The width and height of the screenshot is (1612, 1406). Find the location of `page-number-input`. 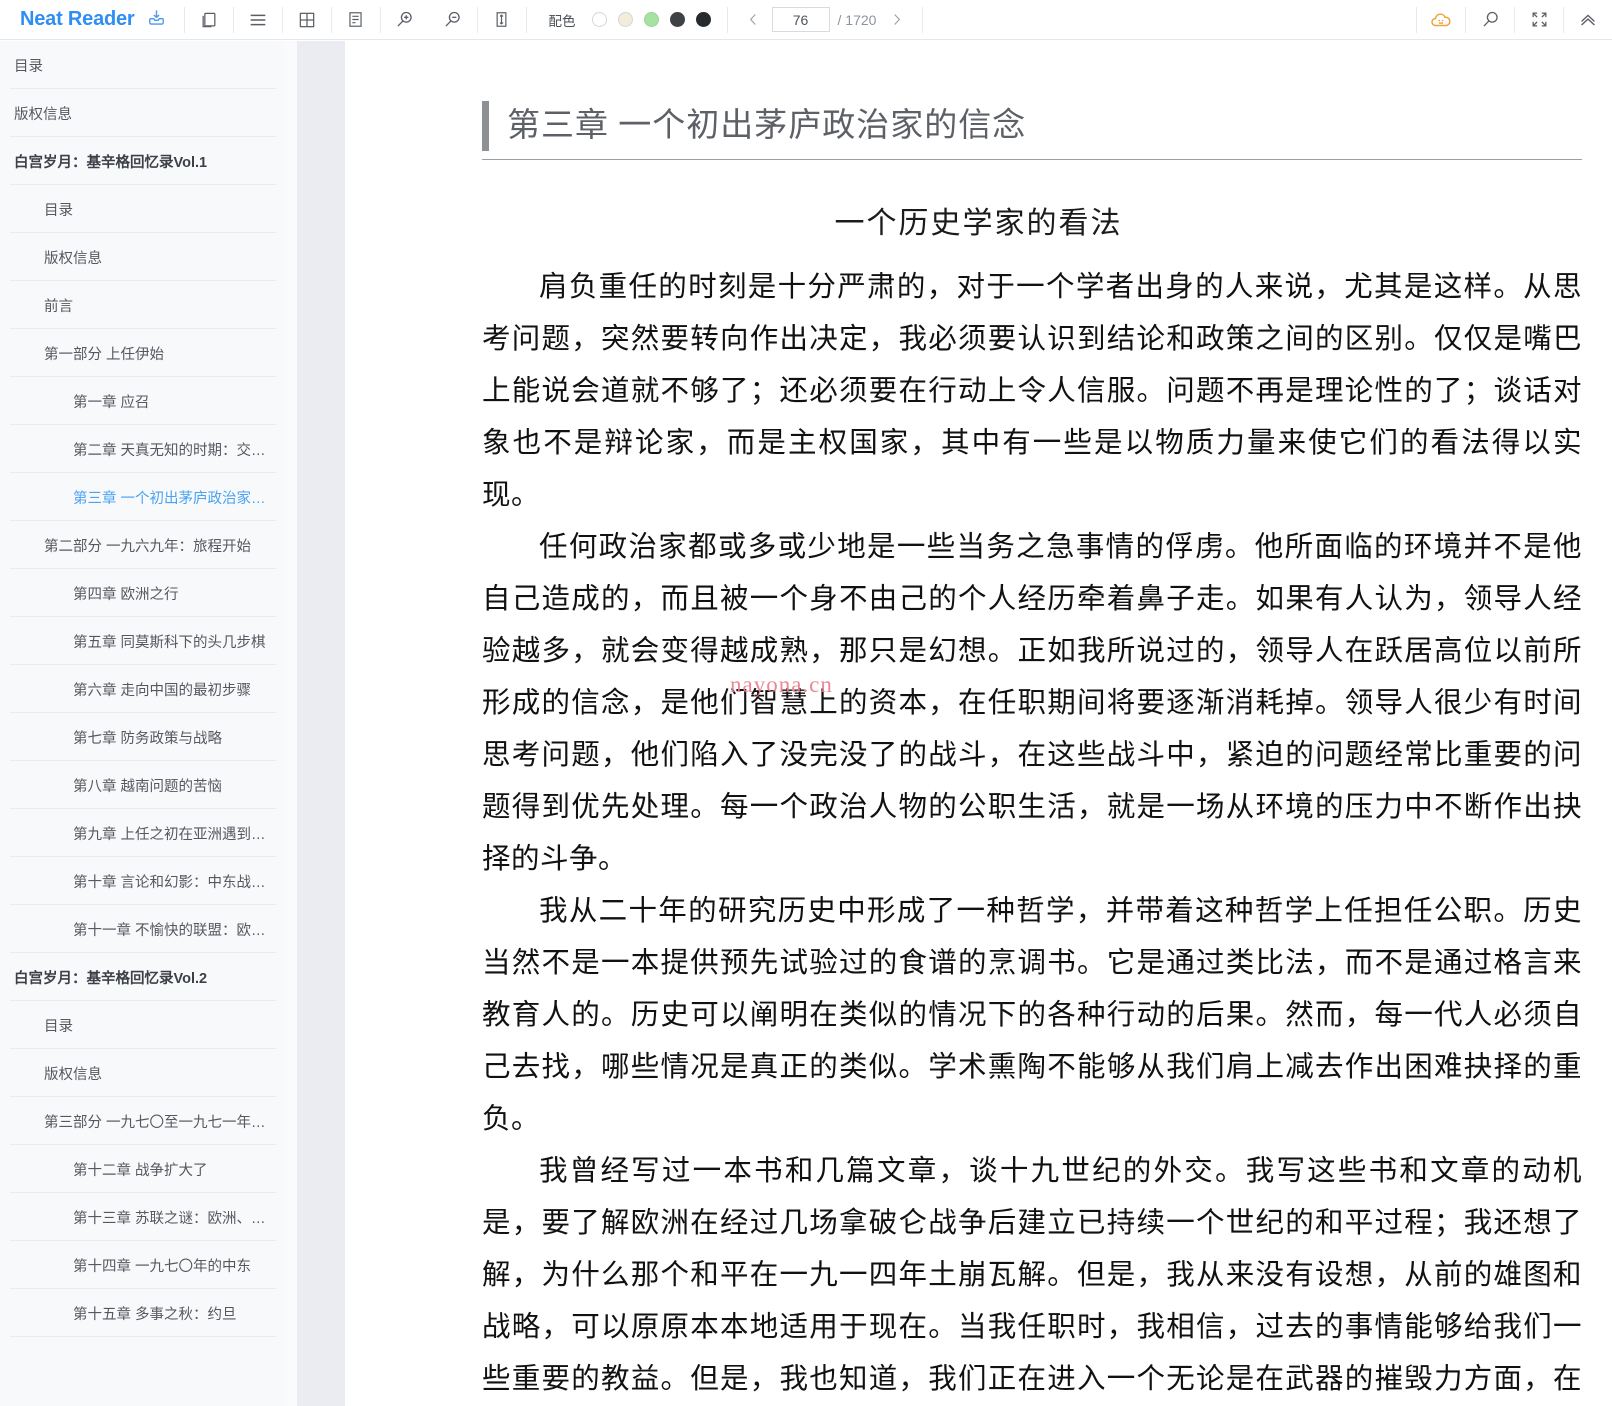

page-number-input is located at coordinates (800, 19).